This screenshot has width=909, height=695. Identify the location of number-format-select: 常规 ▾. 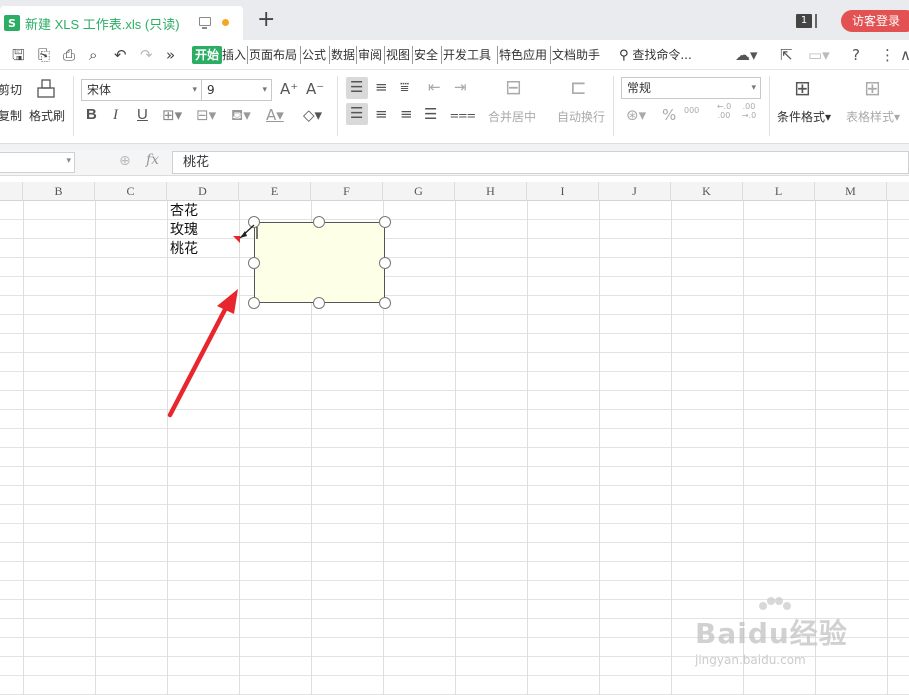
(691, 88).